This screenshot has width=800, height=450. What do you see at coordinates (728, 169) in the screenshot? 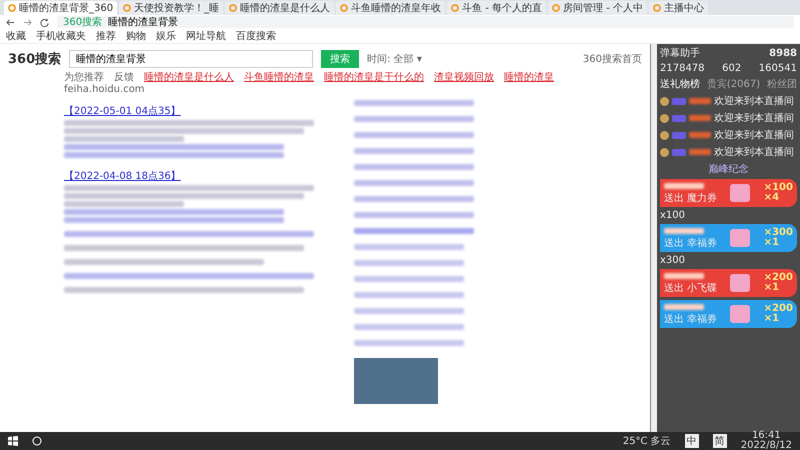
I see `banner-title: 巅峰纪念` at bounding box center [728, 169].